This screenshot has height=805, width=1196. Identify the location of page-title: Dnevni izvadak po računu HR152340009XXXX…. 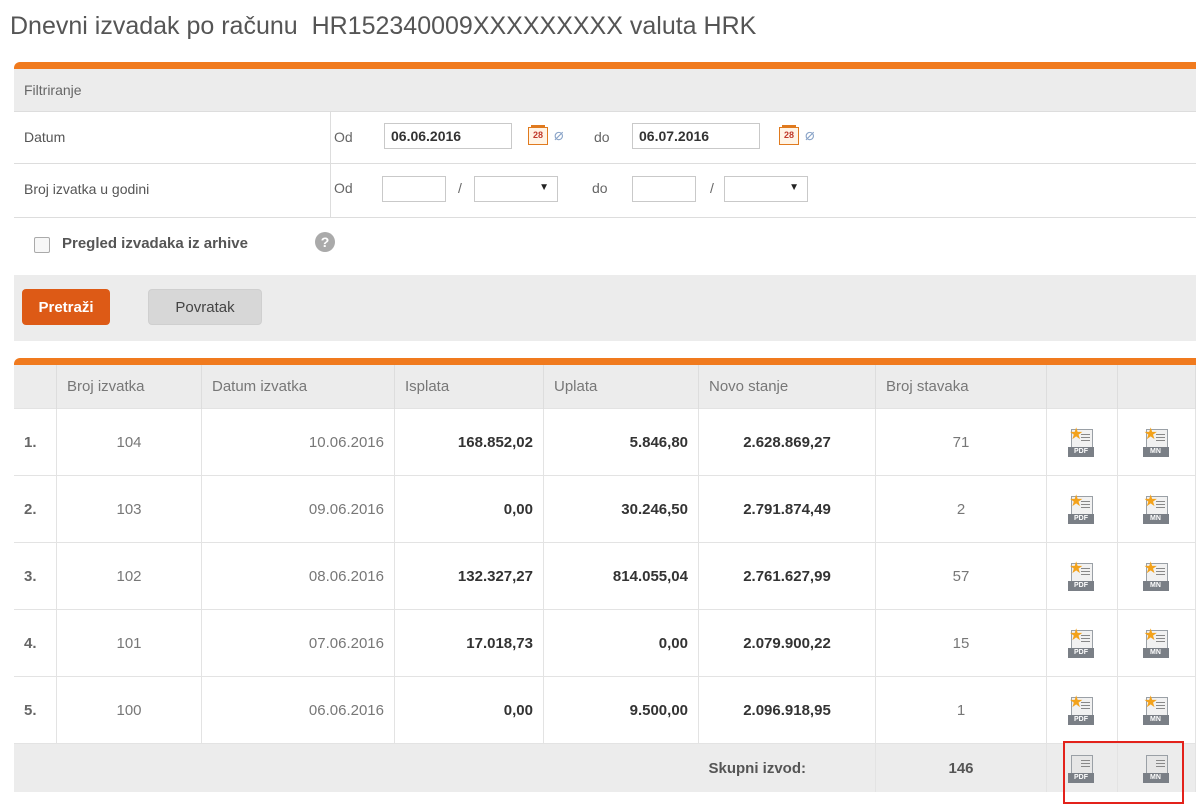
(383, 26).